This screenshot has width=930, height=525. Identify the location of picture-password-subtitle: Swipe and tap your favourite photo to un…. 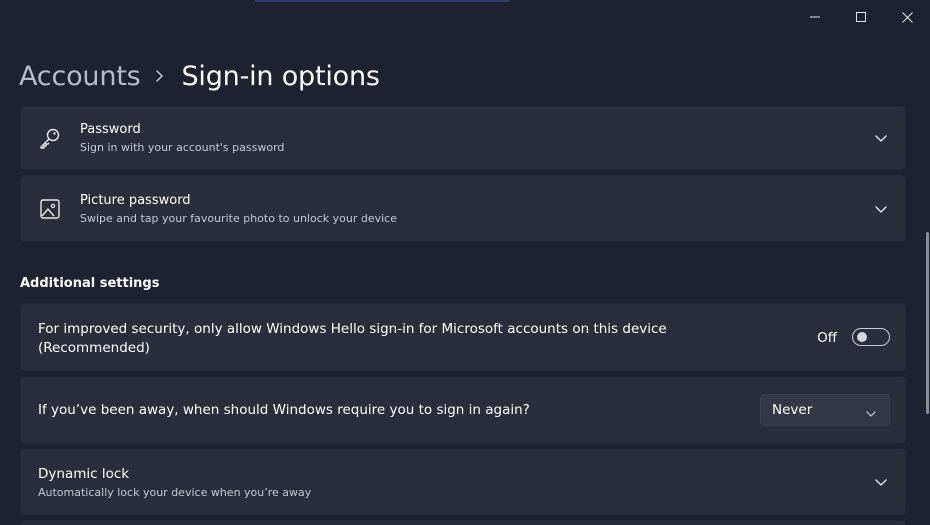
(238, 218).